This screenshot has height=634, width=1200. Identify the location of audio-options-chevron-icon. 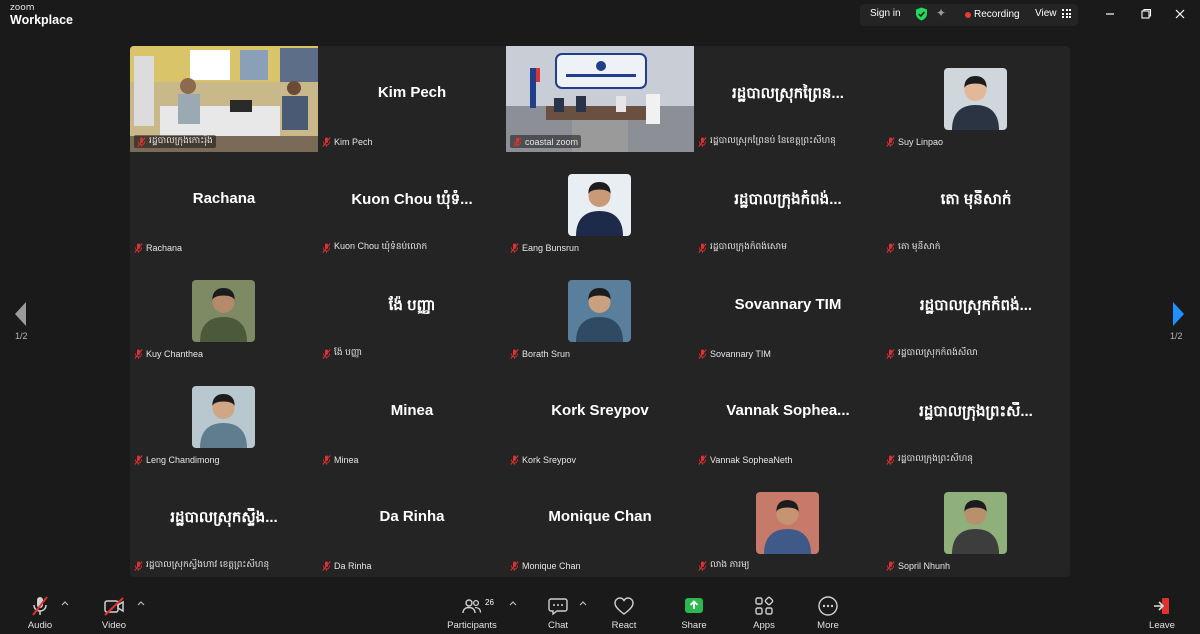
(65, 603).